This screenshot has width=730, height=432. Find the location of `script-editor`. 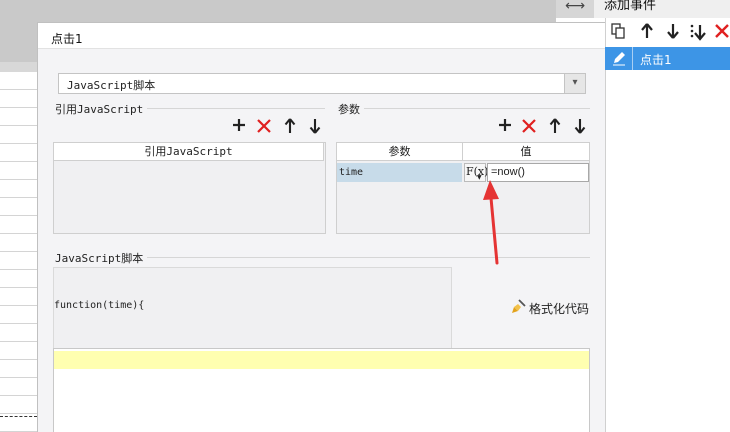

script-editor is located at coordinates (321, 390).